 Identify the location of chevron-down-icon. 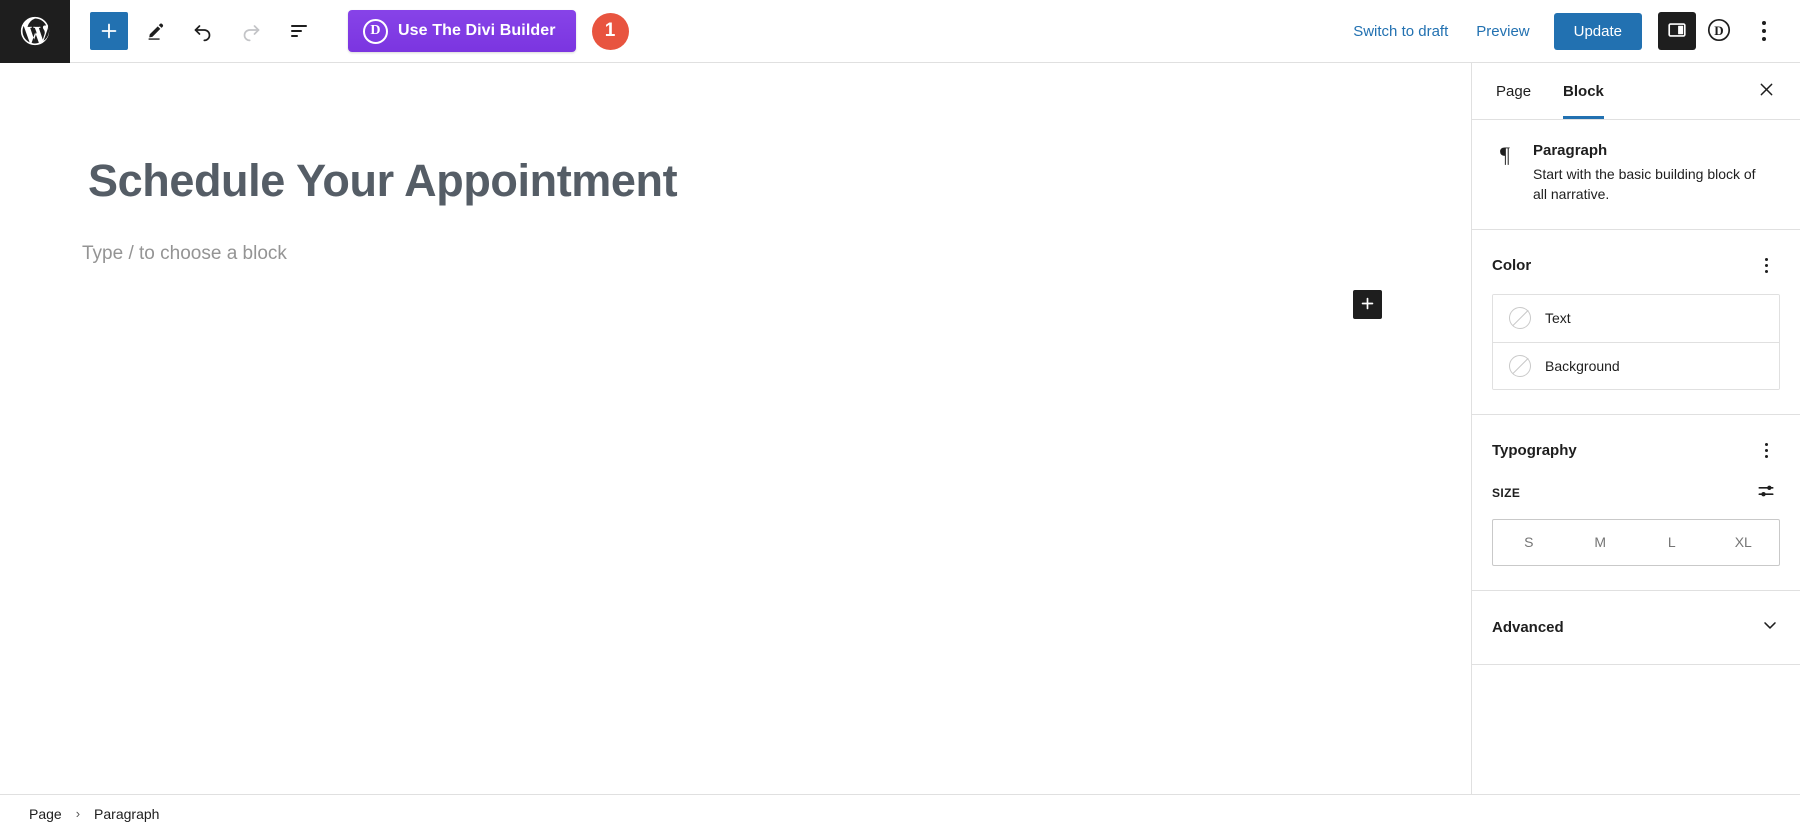
(1770, 627).